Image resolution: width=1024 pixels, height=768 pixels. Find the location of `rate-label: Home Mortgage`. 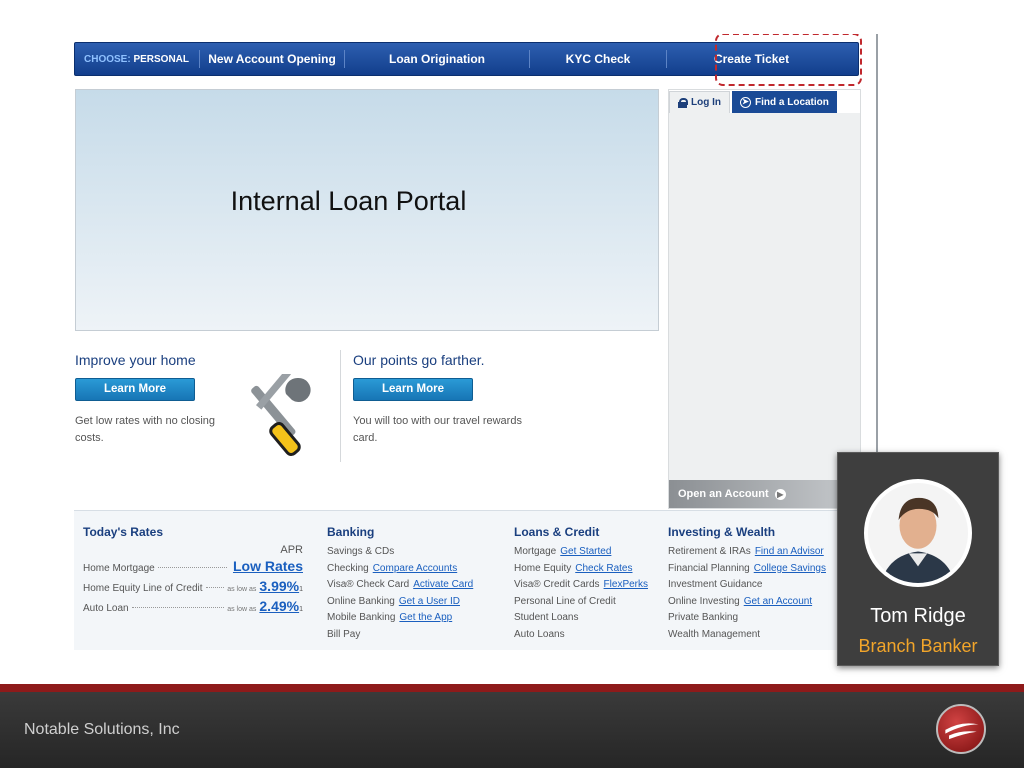

rate-label: Home Mortgage is located at coordinates (119, 568).